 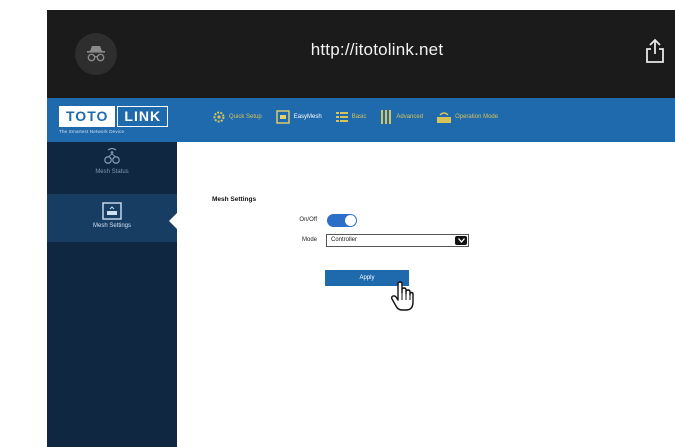 I want to click on share-icon, so click(x=655, y=53).